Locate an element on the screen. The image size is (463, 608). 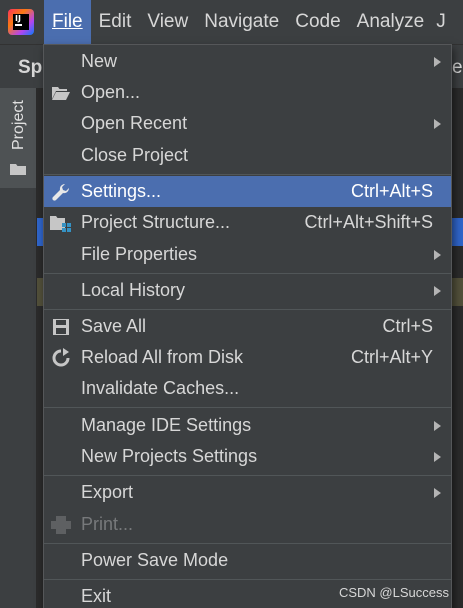
menu-item-save-all: Save All Ctrl+S is located at coordinates (247, 326).